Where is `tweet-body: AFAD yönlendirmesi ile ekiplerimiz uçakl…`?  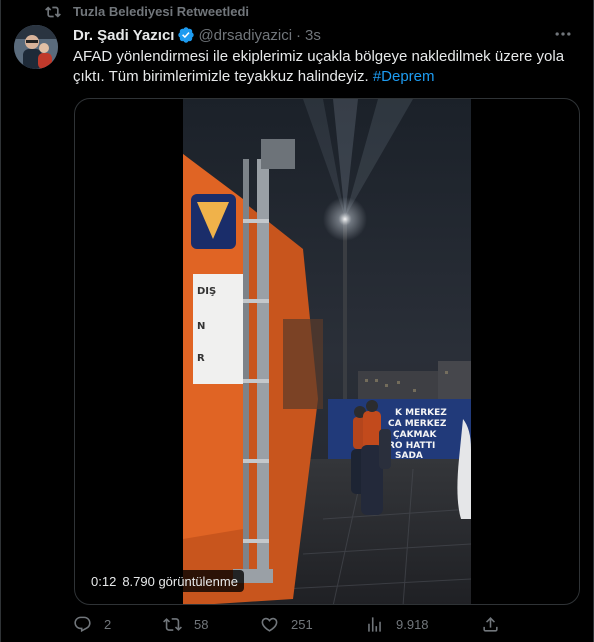
tweet-body: AFAD yönlendirmesi ile ekiplerimiz uçakl… is located at coordinates (319, 66).